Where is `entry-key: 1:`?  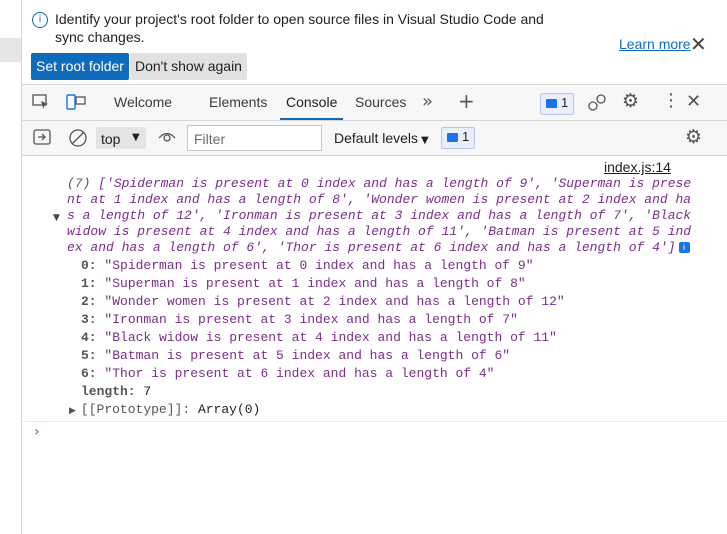
entry-key: 1: is located at coordinates (89, 283).